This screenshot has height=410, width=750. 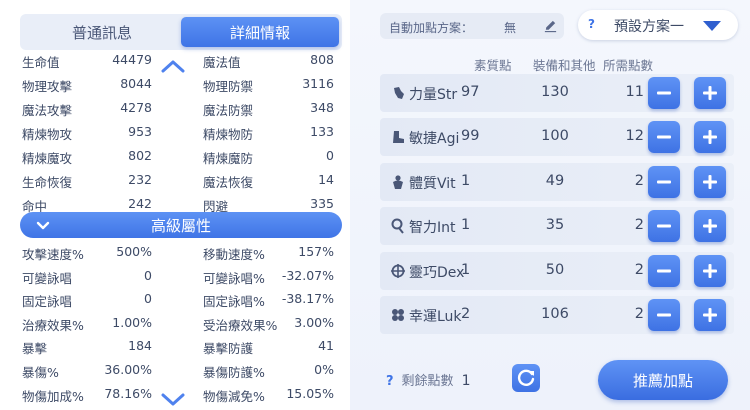 I want to click on stat-label: 精煉物防, so click(x=228, y=134).